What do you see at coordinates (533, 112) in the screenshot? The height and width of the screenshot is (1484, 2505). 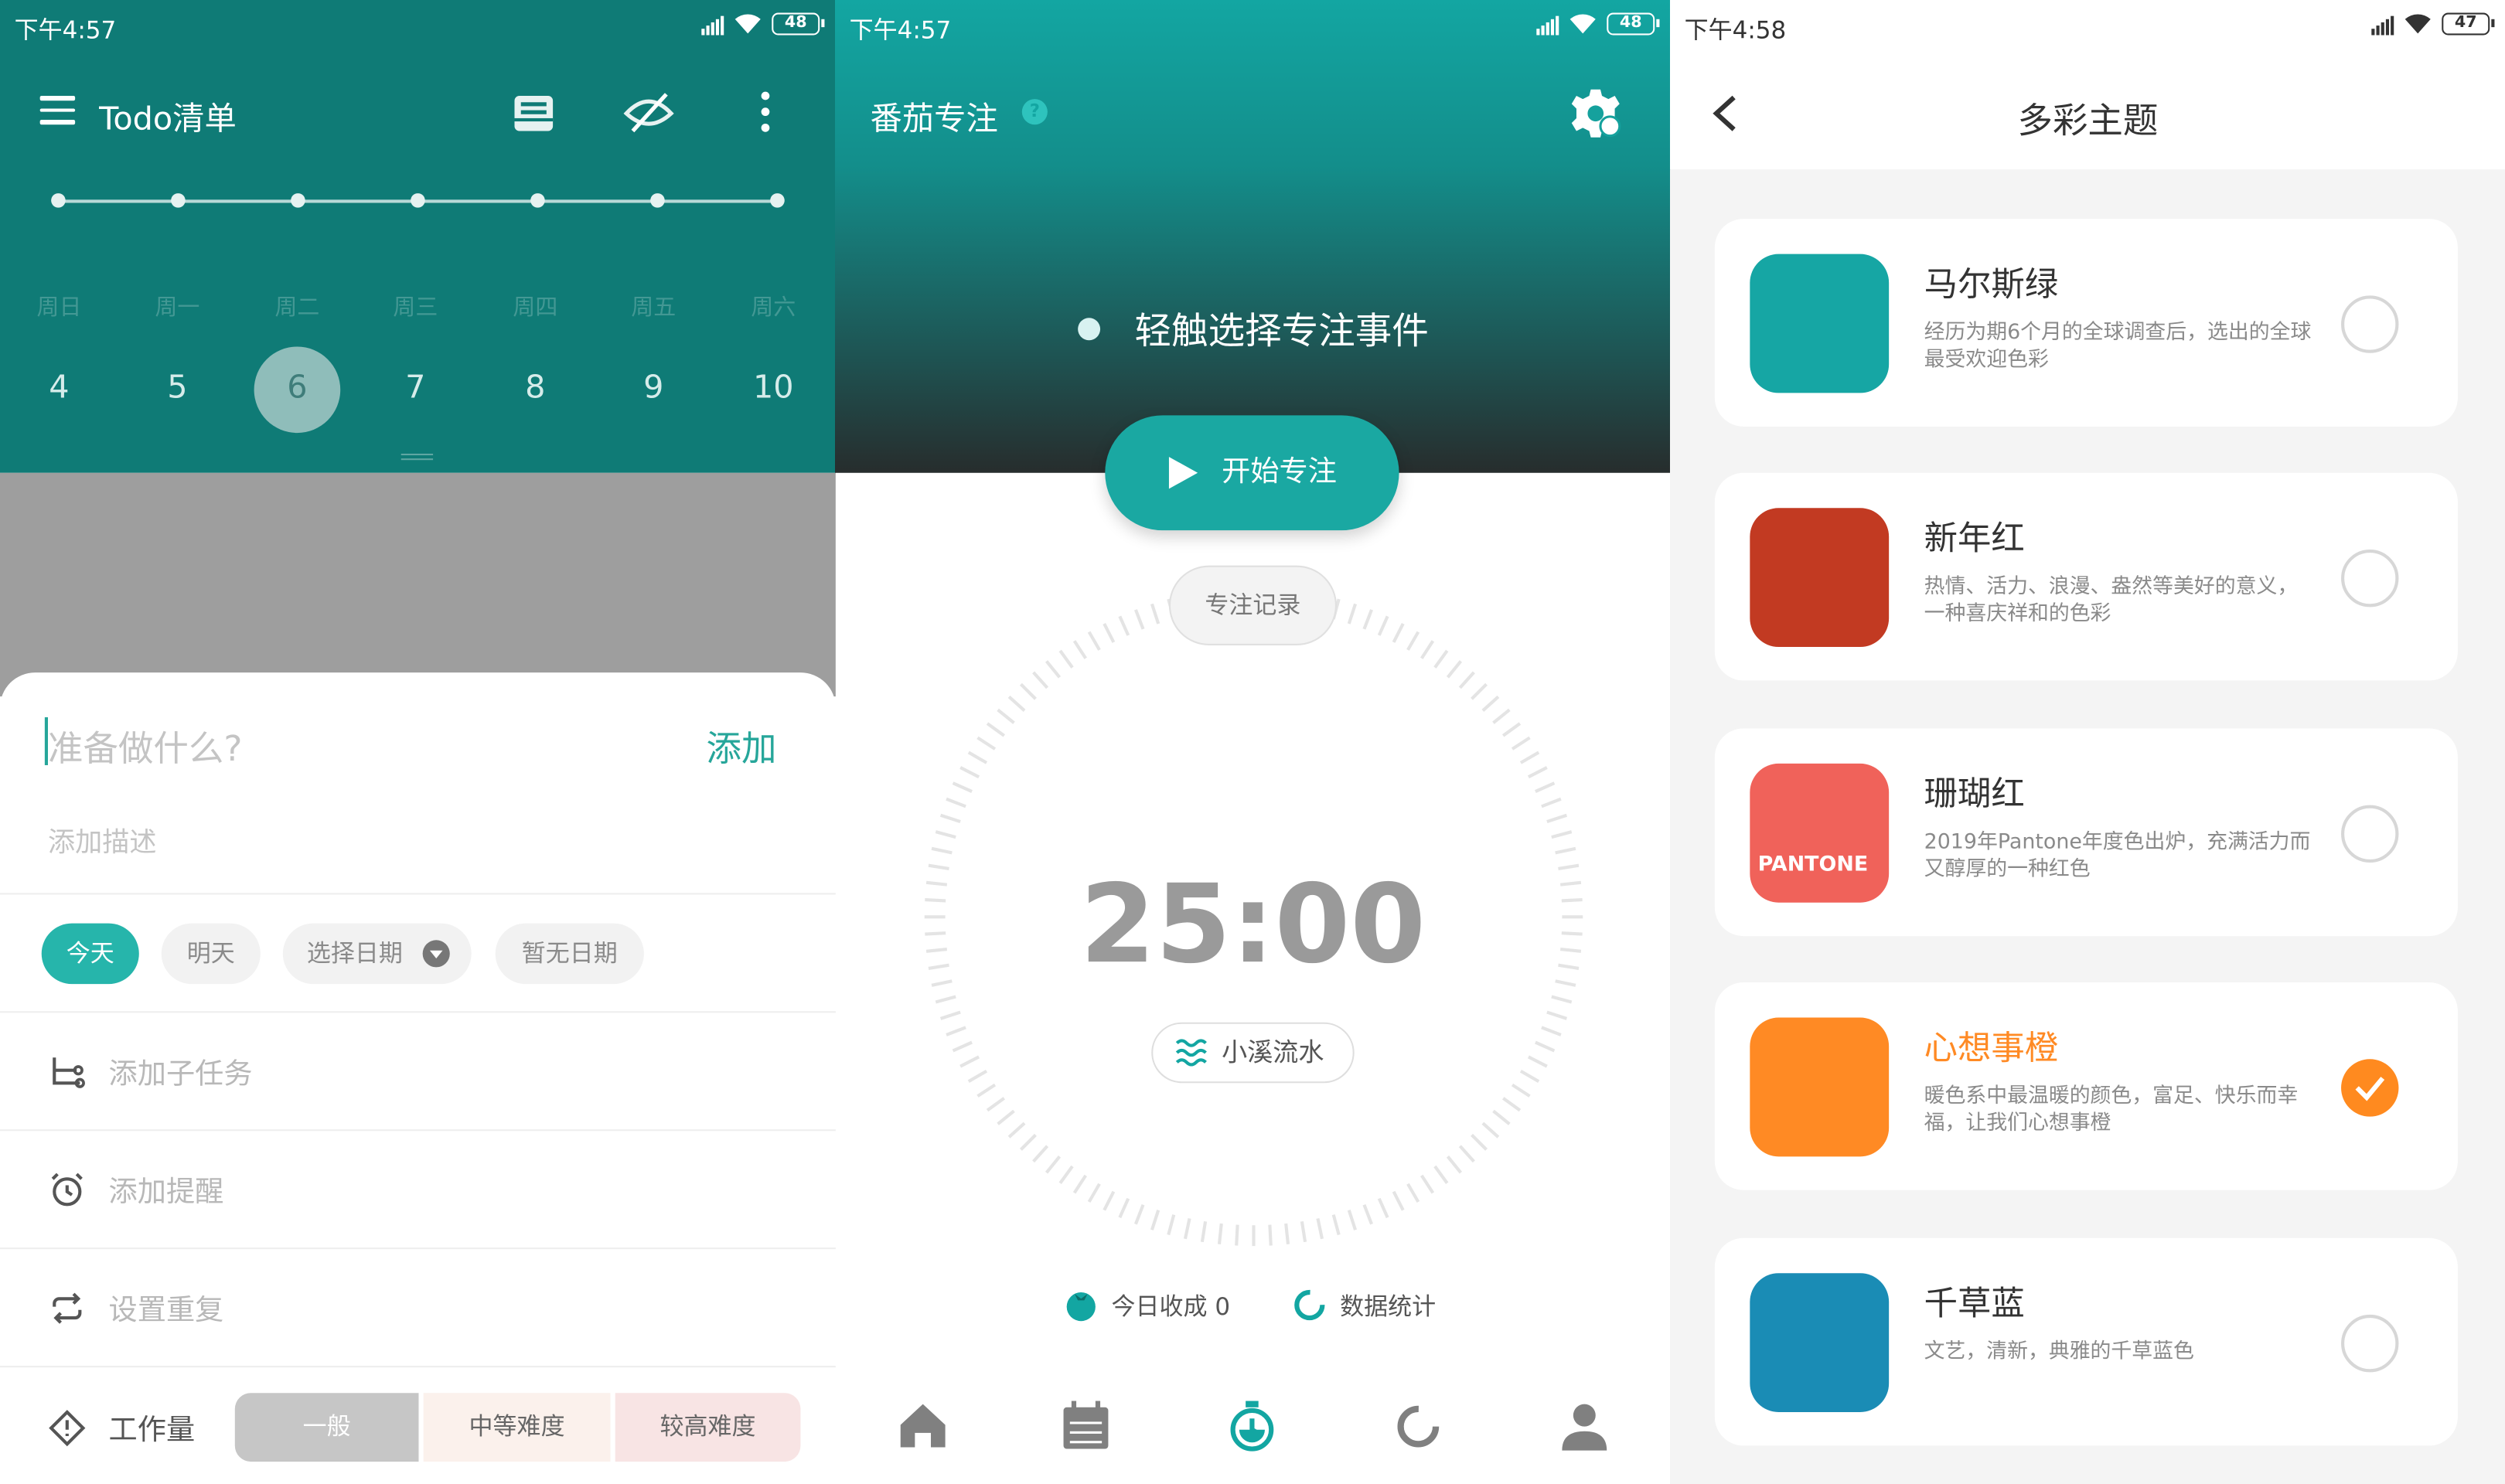 I see `inbox-icon` at bounding box center [533, 112].